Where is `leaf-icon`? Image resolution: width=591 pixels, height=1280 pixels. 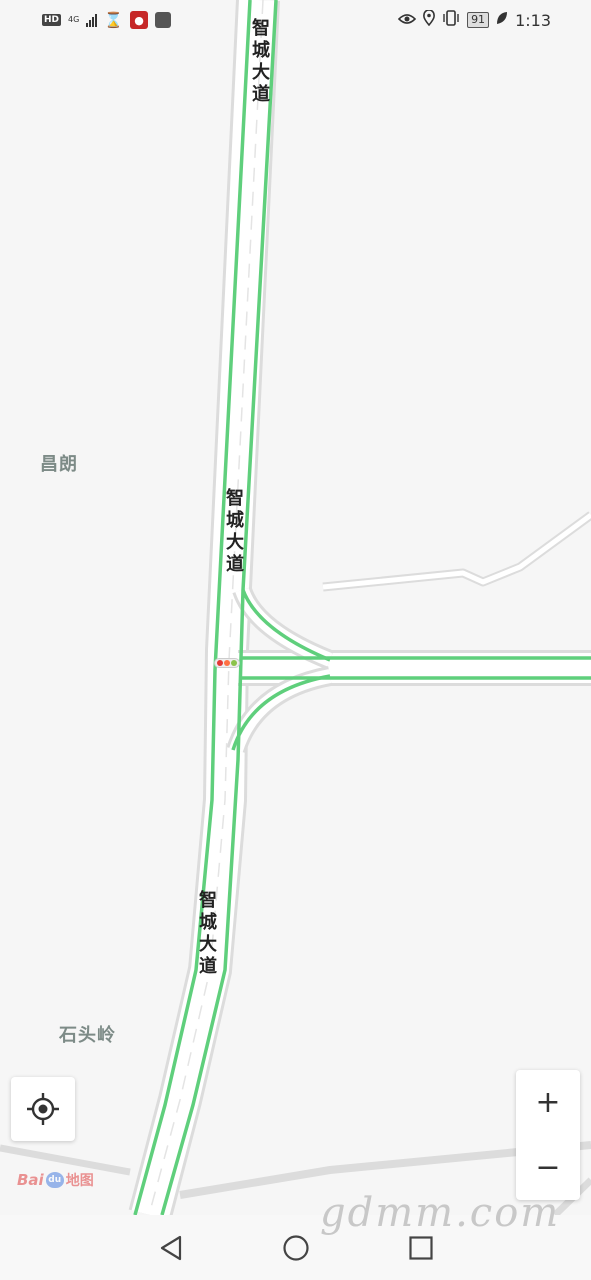
leaf-icon is located at coordinates (502, 20).